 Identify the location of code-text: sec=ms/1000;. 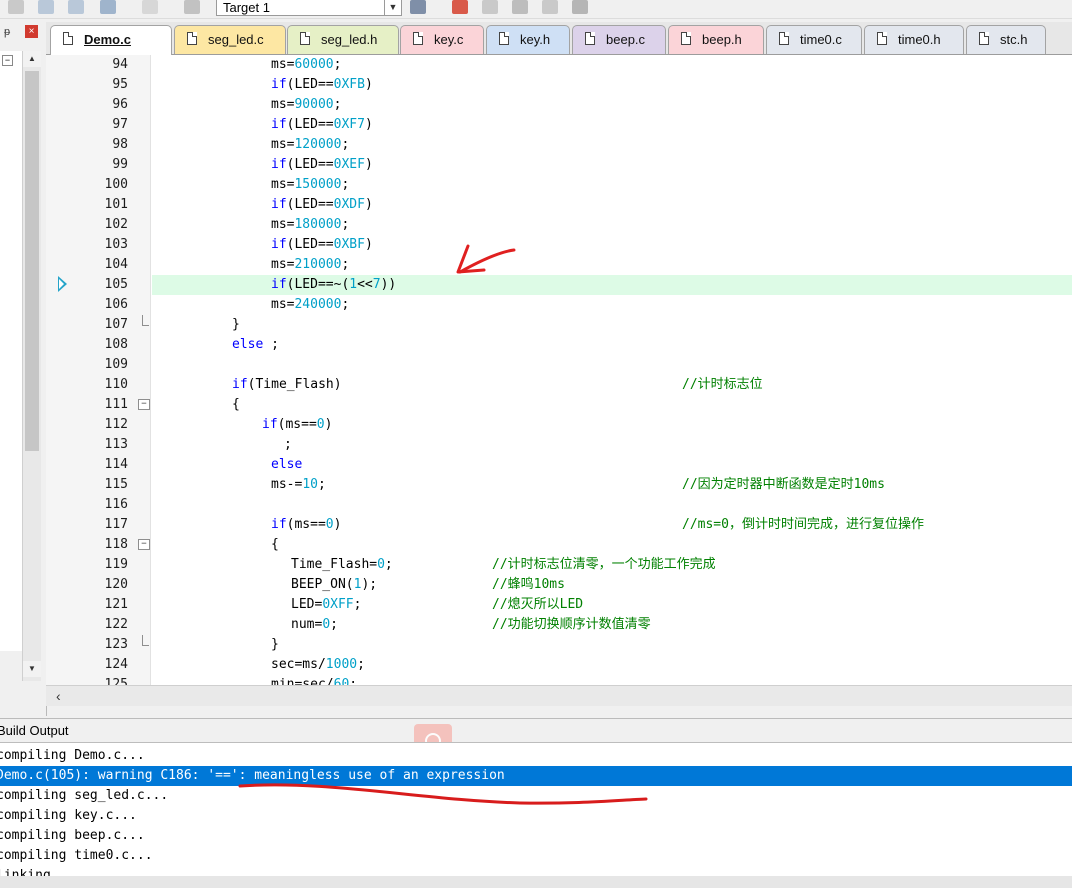
(318, 664).